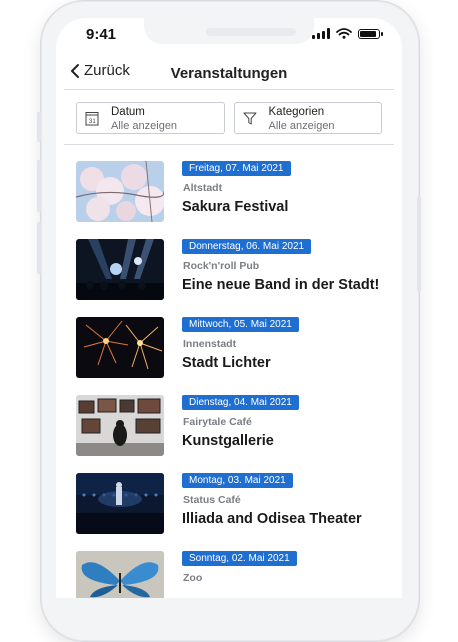 This screenshot has height=642, width=458. What do you see at coordinates (203, 188) in the screenshot?
I see `event-venue: Altstadt` at bounding box center [203, 188].